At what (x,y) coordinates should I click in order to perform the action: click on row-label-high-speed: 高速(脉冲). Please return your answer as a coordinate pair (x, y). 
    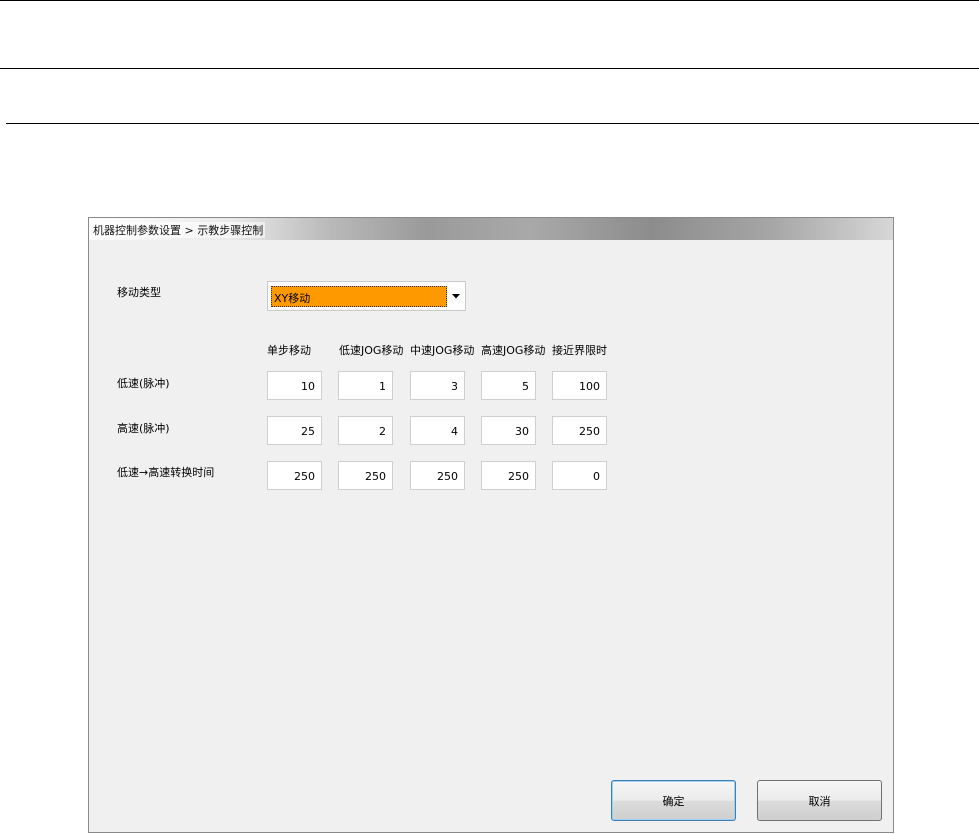
    Looking at the image, I should click on (143, 428).